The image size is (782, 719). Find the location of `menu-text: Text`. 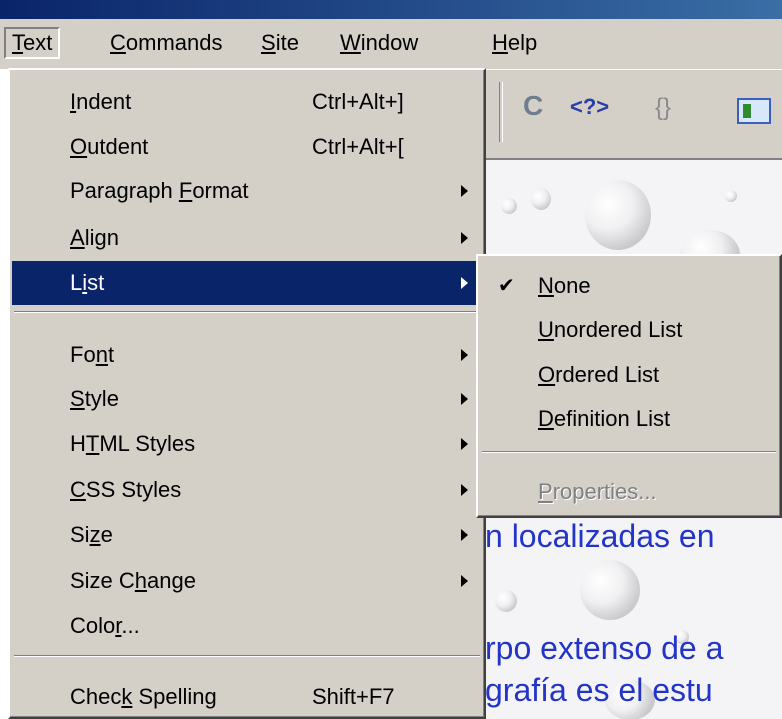

menu-text: Text is located at coordinates (32, 43).